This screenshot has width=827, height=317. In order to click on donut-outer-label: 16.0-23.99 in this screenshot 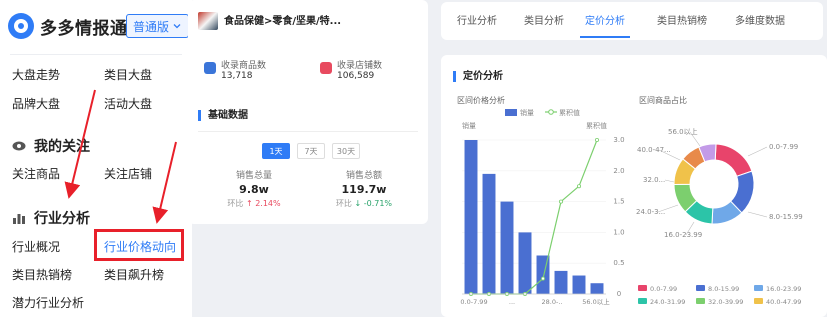, I will do `click(683, 235)`.